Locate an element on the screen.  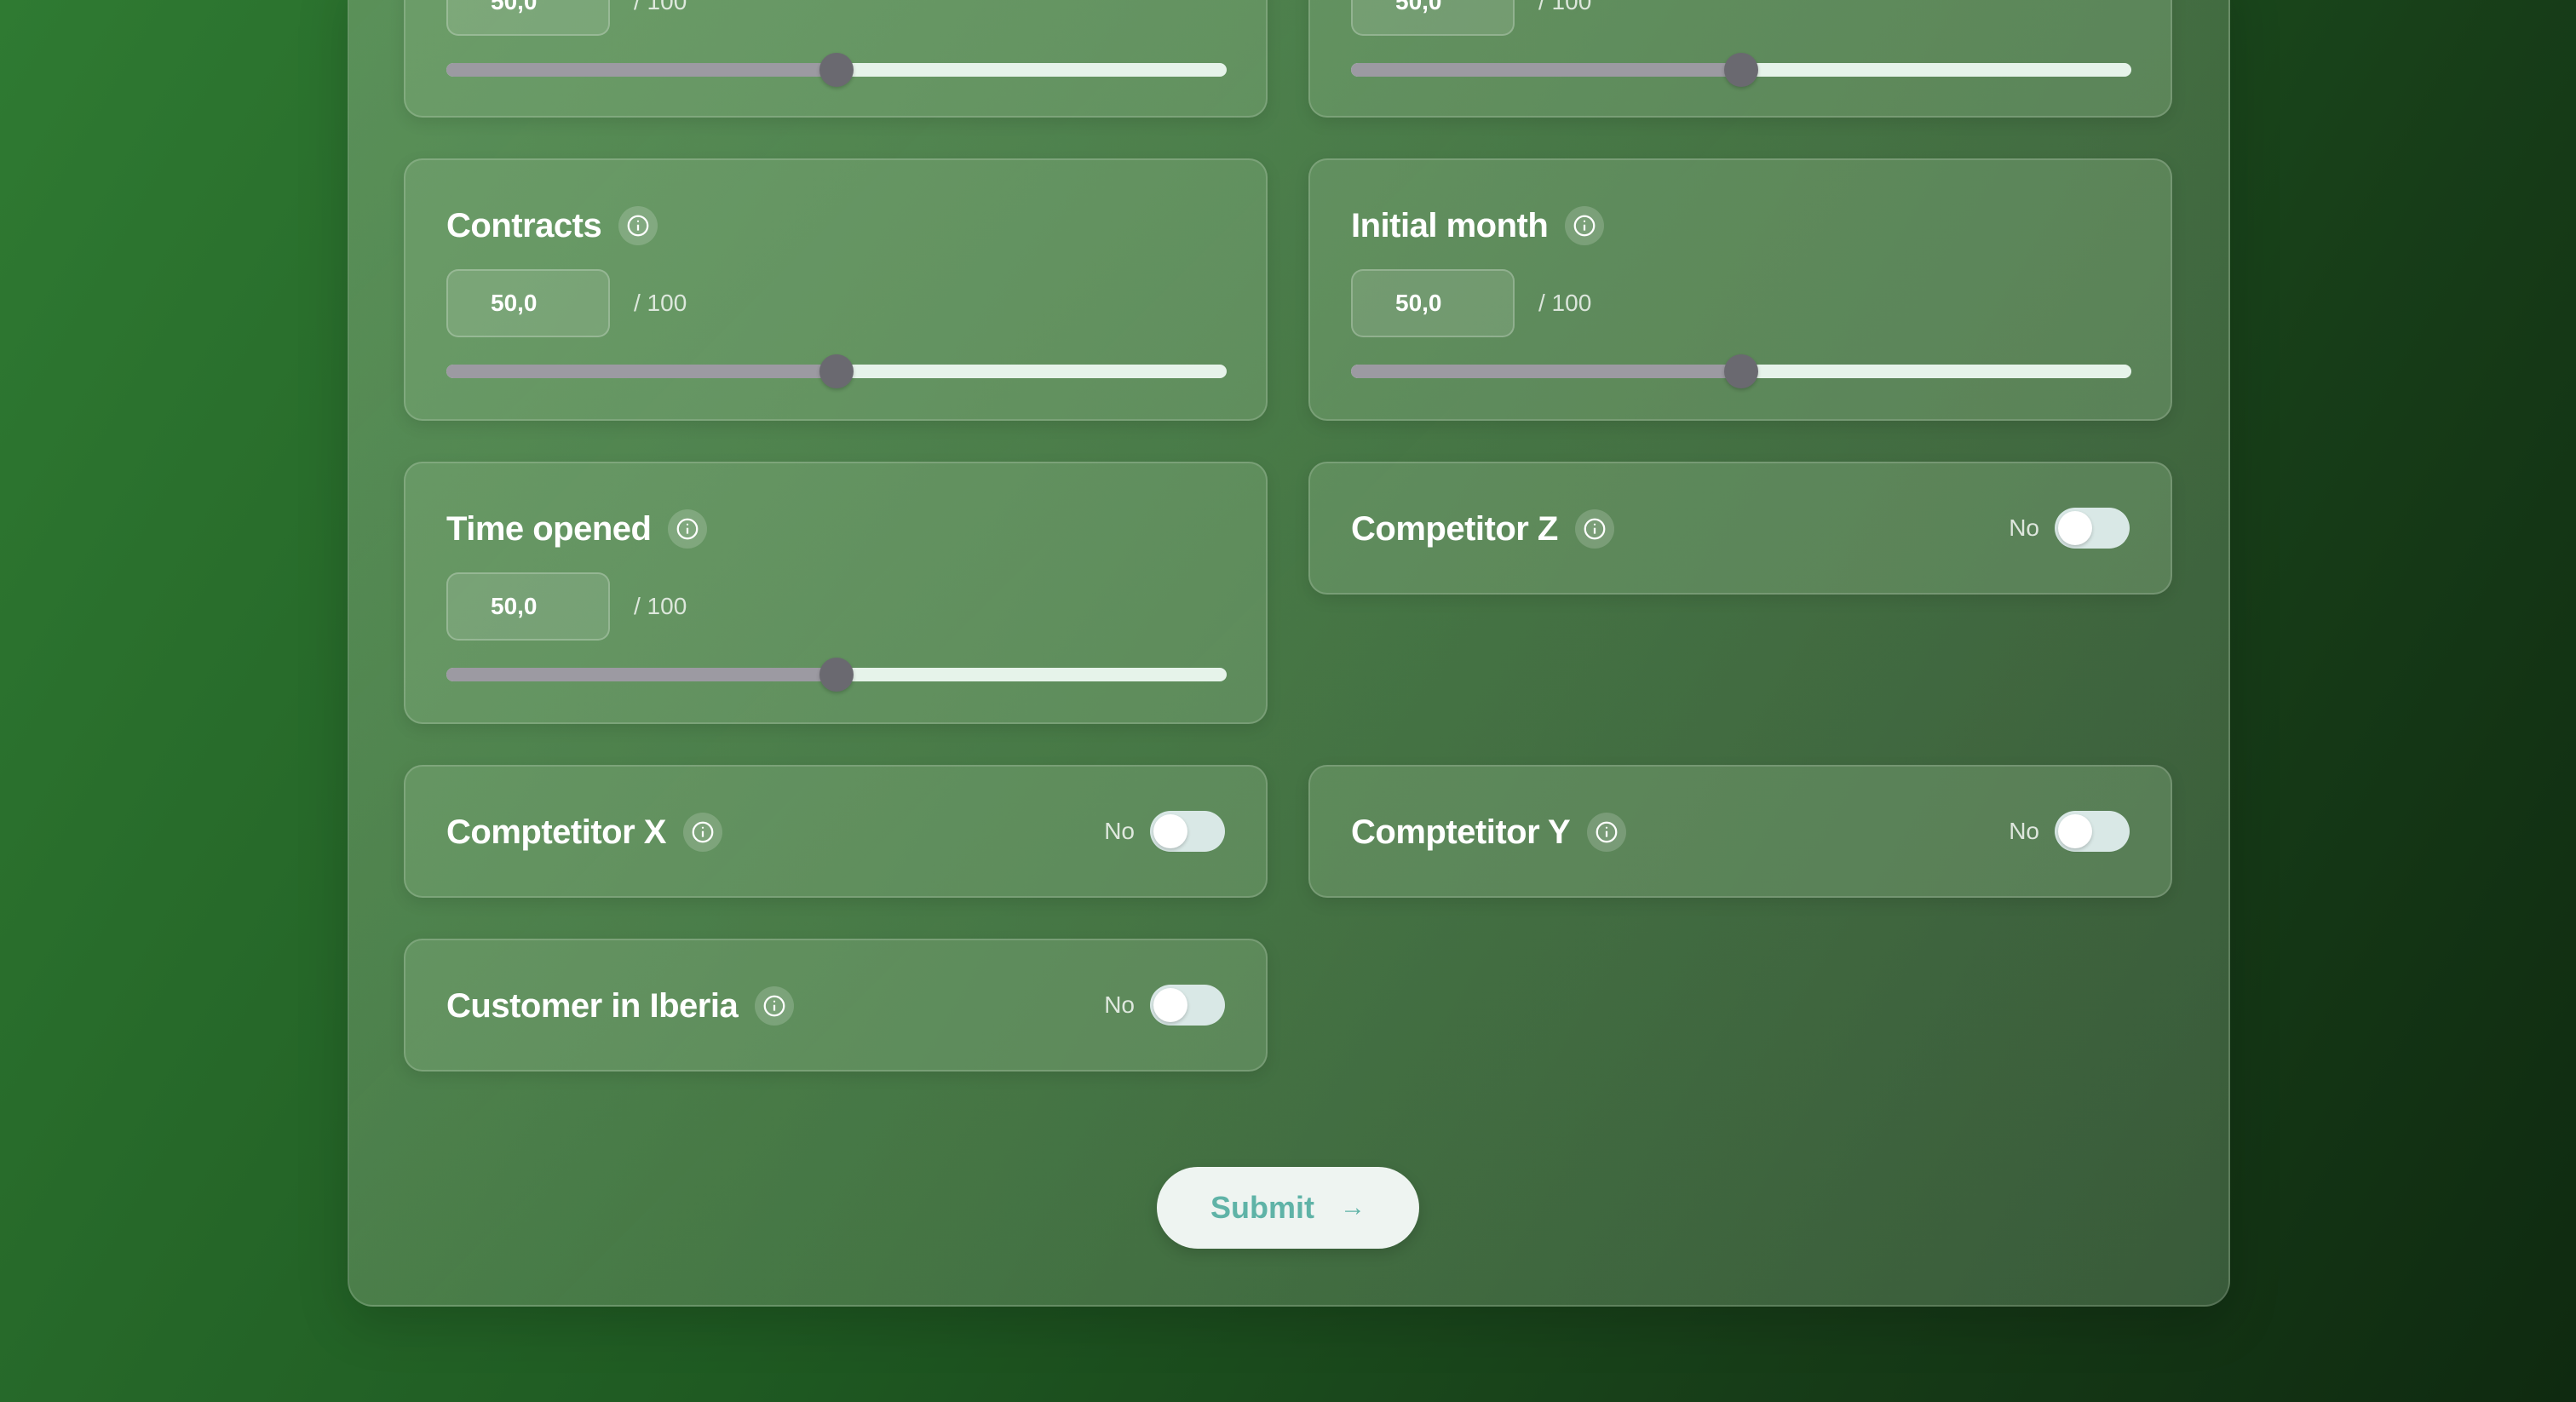
submit-label: Submit is located at coordinates (1262, 1207).